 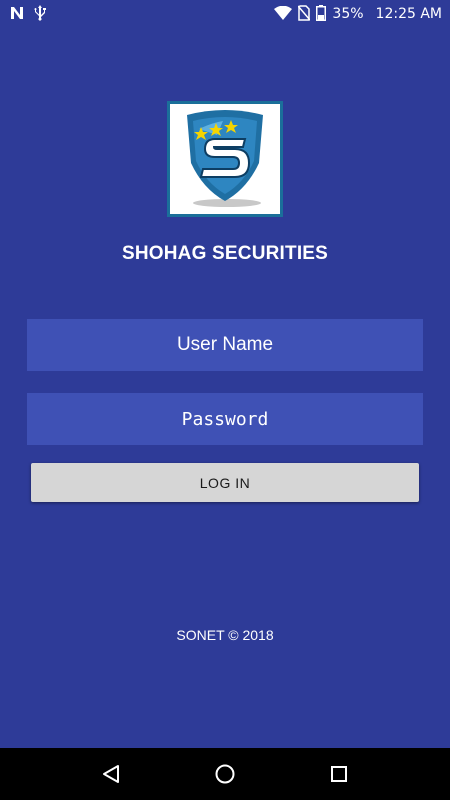 I want to click on status-left, so click(x=28, y=14).